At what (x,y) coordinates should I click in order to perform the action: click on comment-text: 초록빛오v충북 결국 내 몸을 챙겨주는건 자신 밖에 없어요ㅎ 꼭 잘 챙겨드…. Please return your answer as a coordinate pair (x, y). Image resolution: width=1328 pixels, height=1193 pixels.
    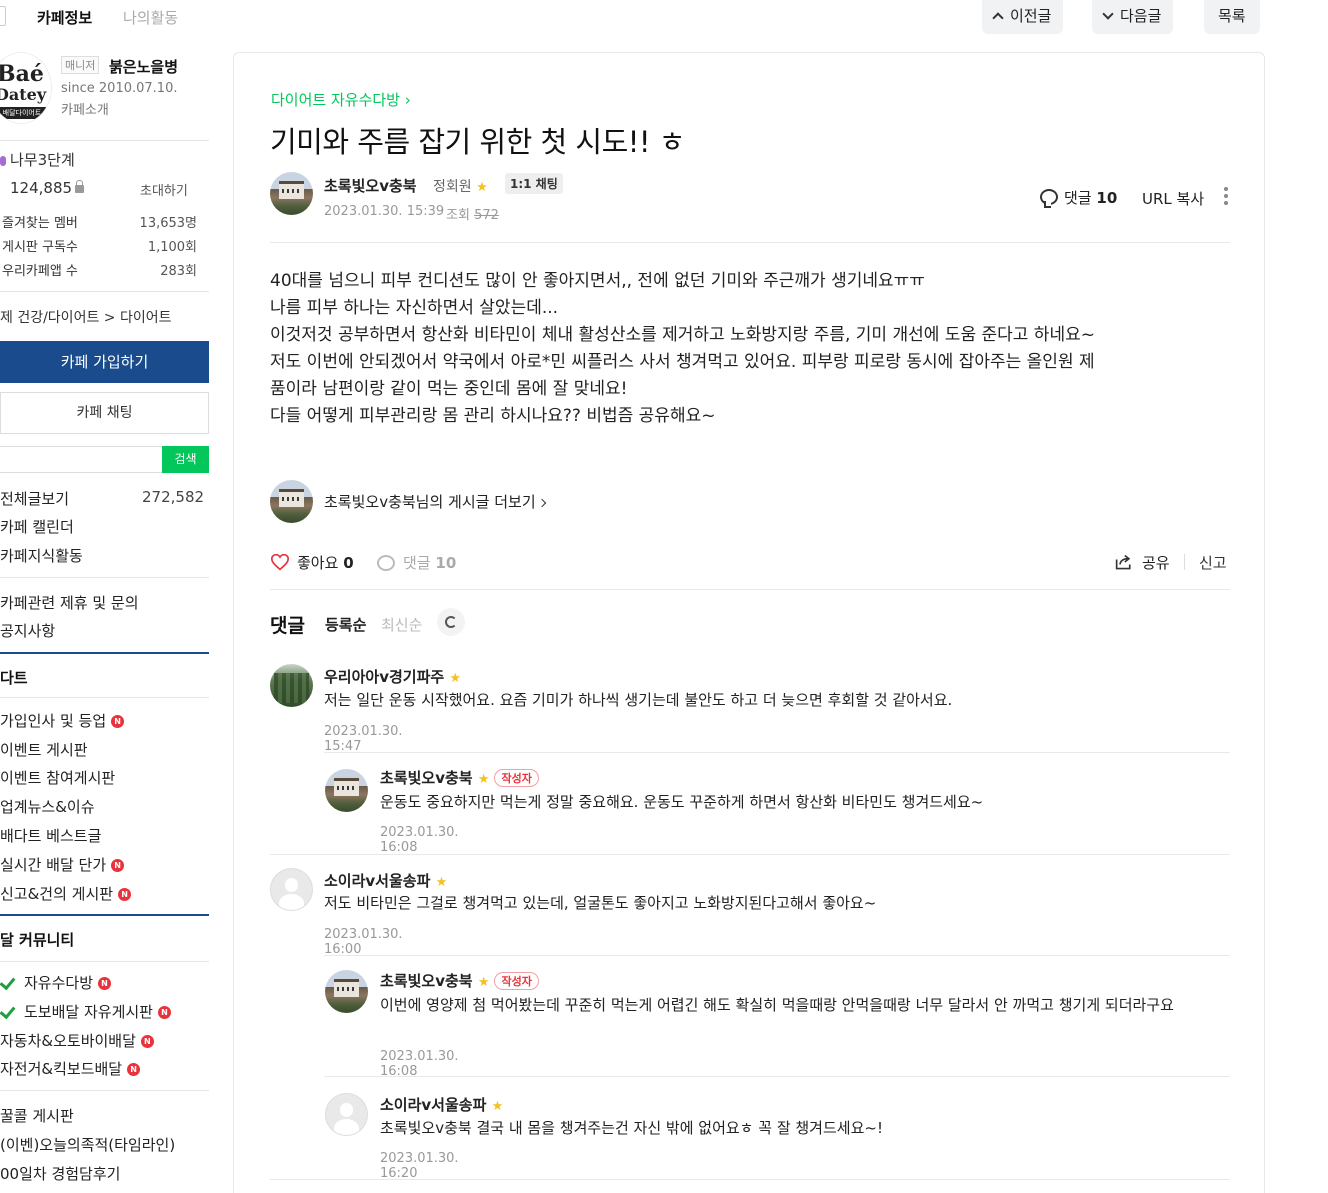
    Looking at the image, I should click on (631, 1128).